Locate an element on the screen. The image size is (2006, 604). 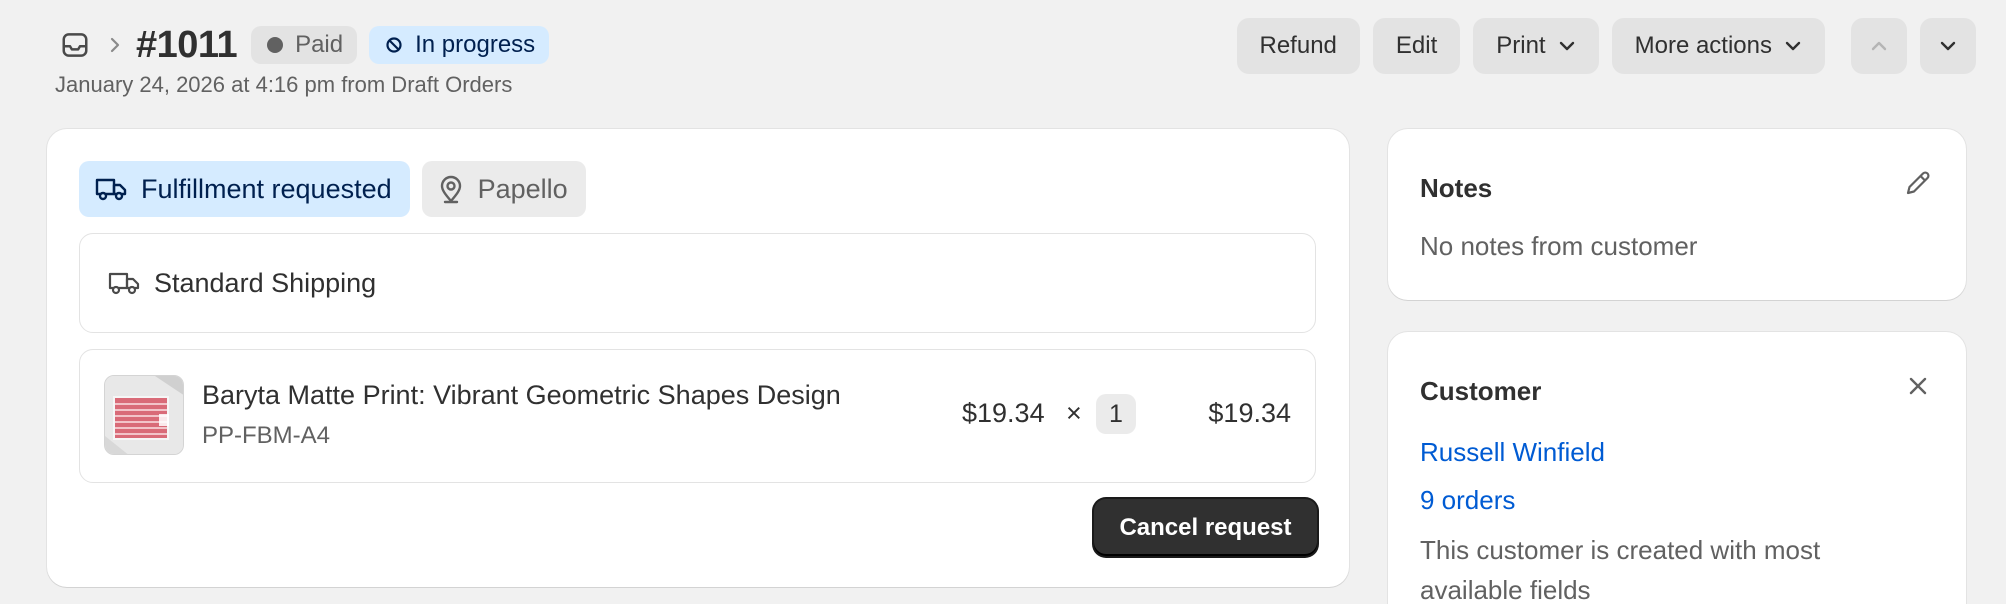
fulfillment-status-badge: In progress is located at coordinates (459, 45).